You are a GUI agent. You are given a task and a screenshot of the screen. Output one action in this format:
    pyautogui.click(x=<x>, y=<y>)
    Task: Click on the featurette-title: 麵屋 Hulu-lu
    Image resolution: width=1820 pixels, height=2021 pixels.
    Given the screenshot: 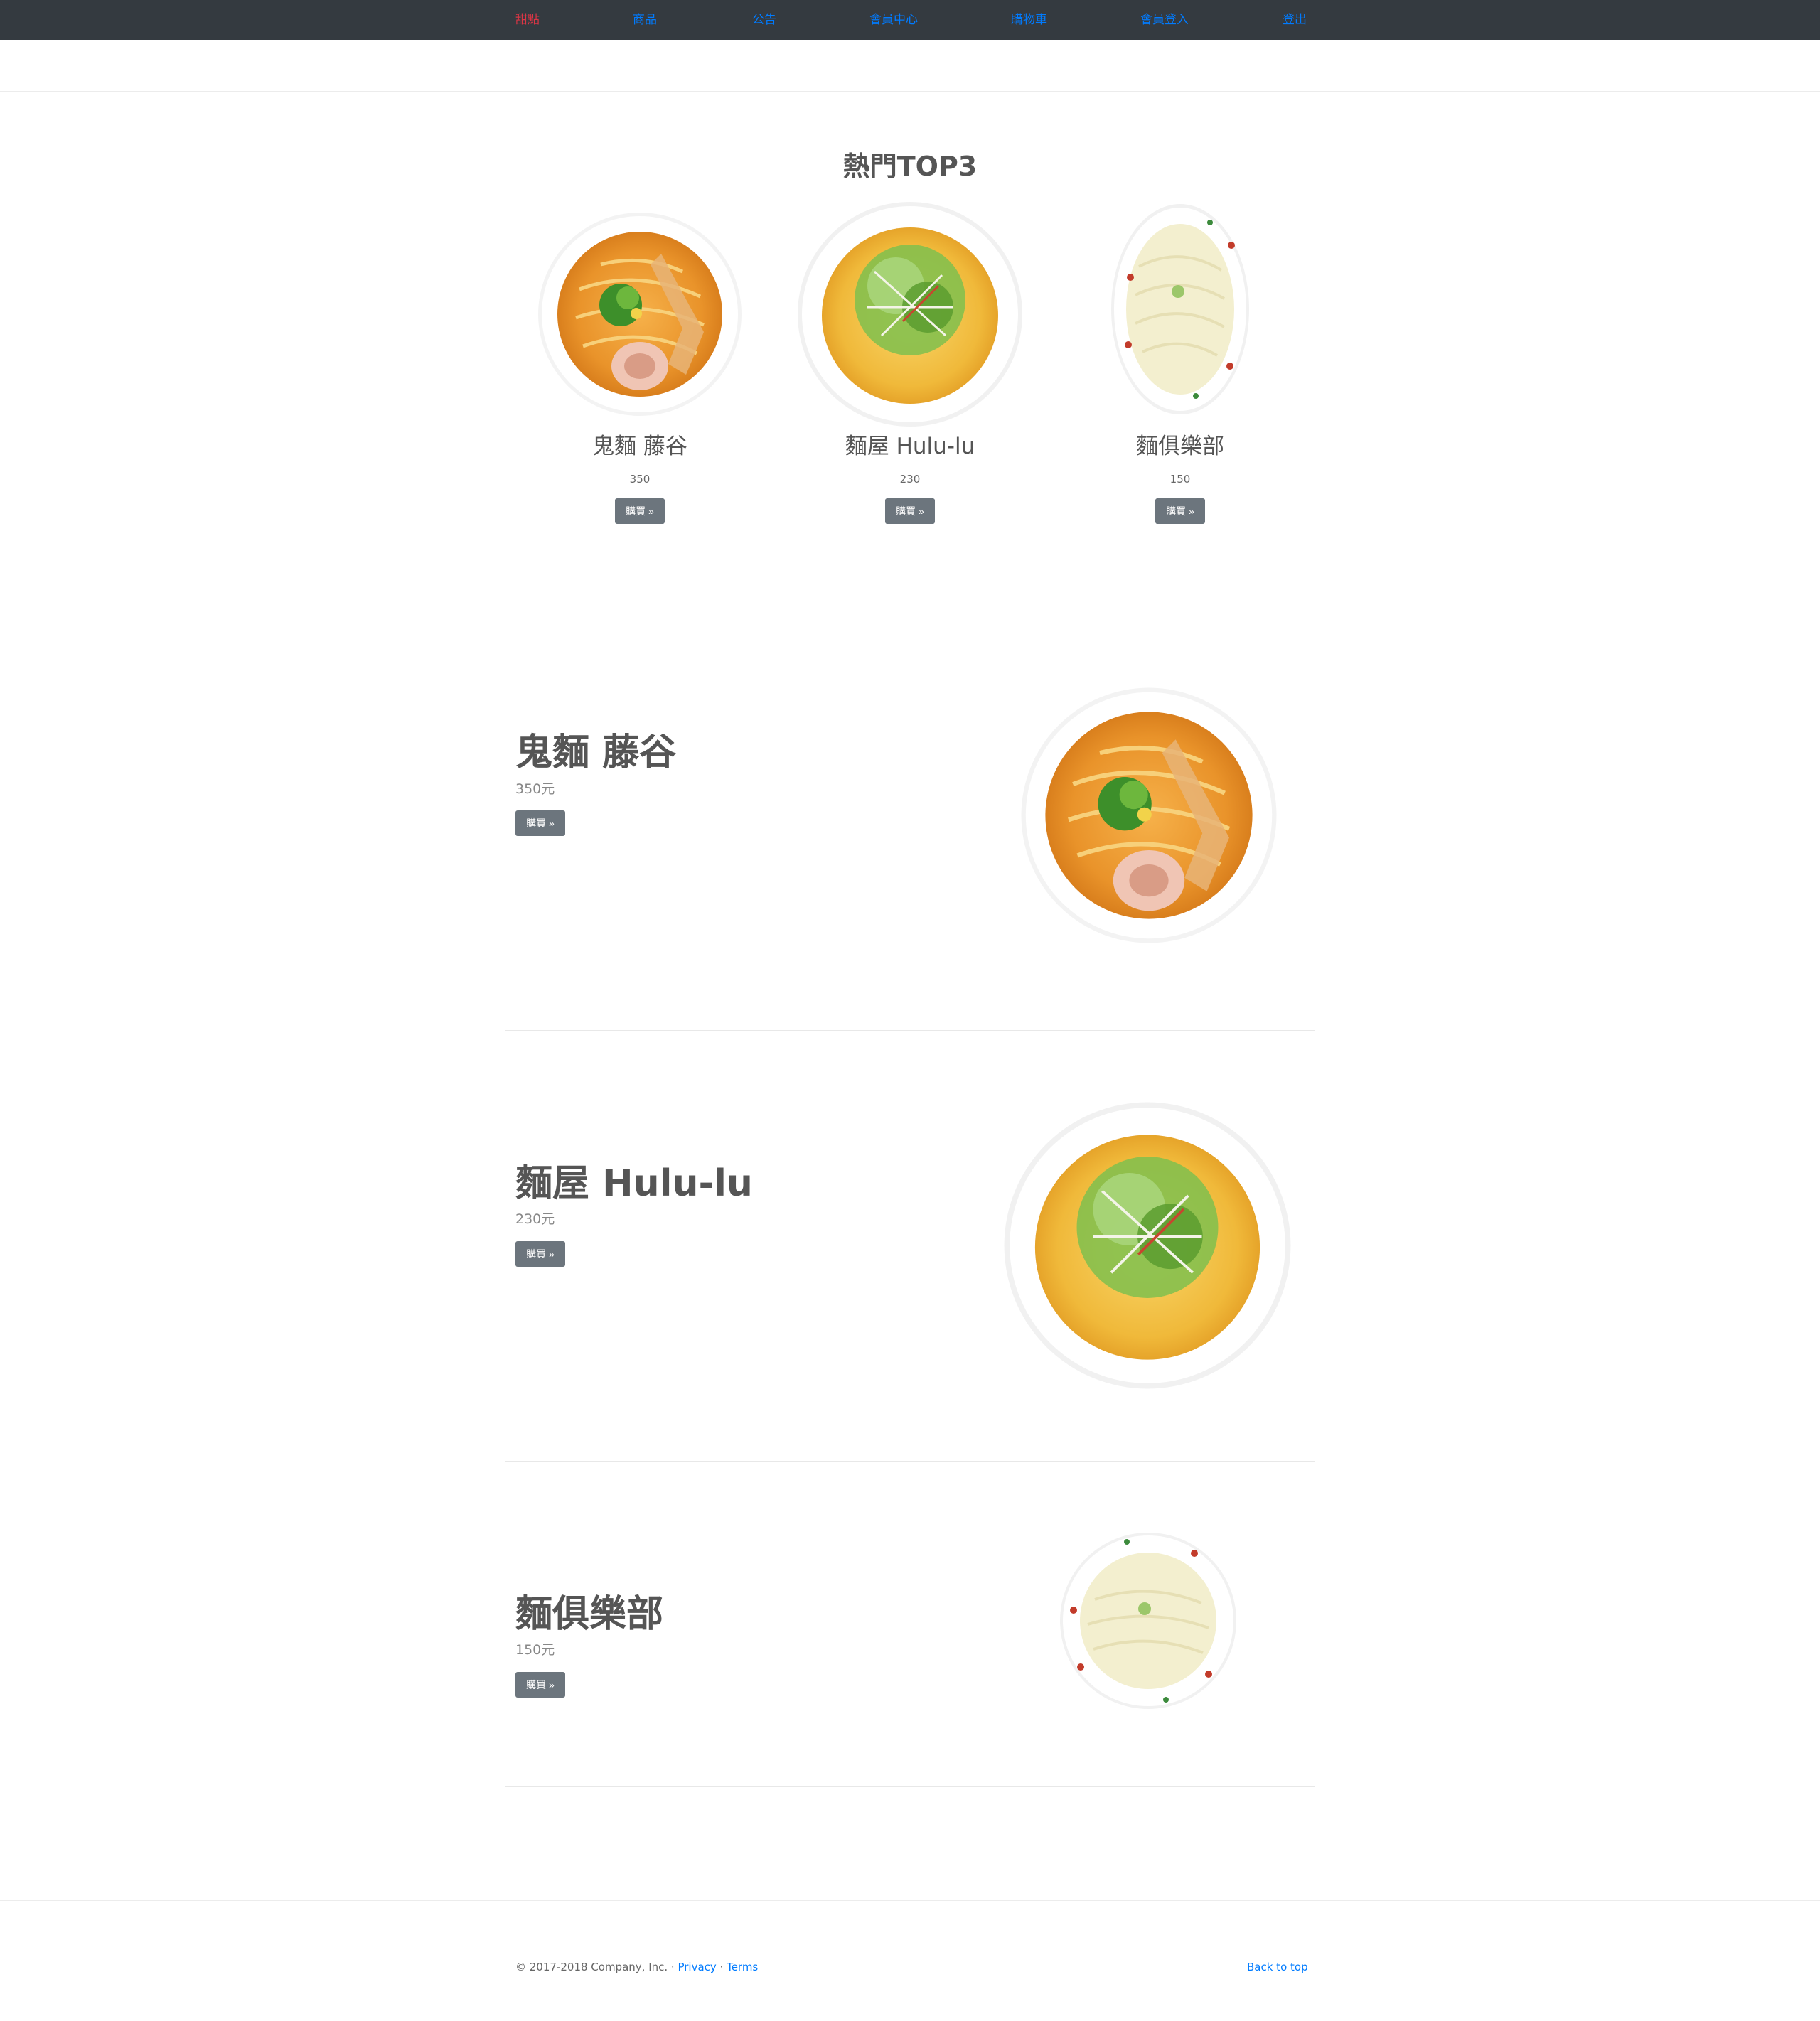 What is the action you would take?
    pyautogui.click(x=634, y=1183)
    